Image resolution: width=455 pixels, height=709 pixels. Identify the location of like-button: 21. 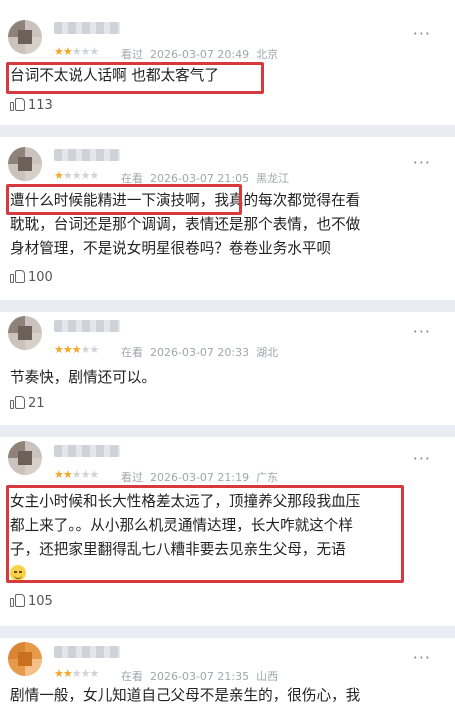
(27, 403).